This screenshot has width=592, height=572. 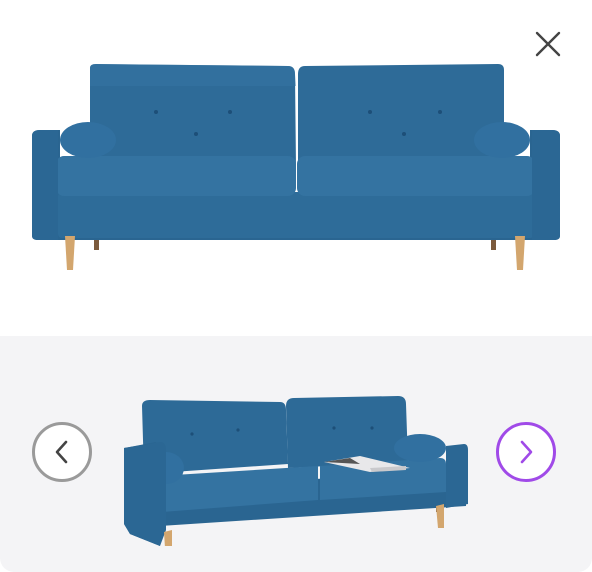 I want to click on previous-image-button, so click(x=62, y=452).